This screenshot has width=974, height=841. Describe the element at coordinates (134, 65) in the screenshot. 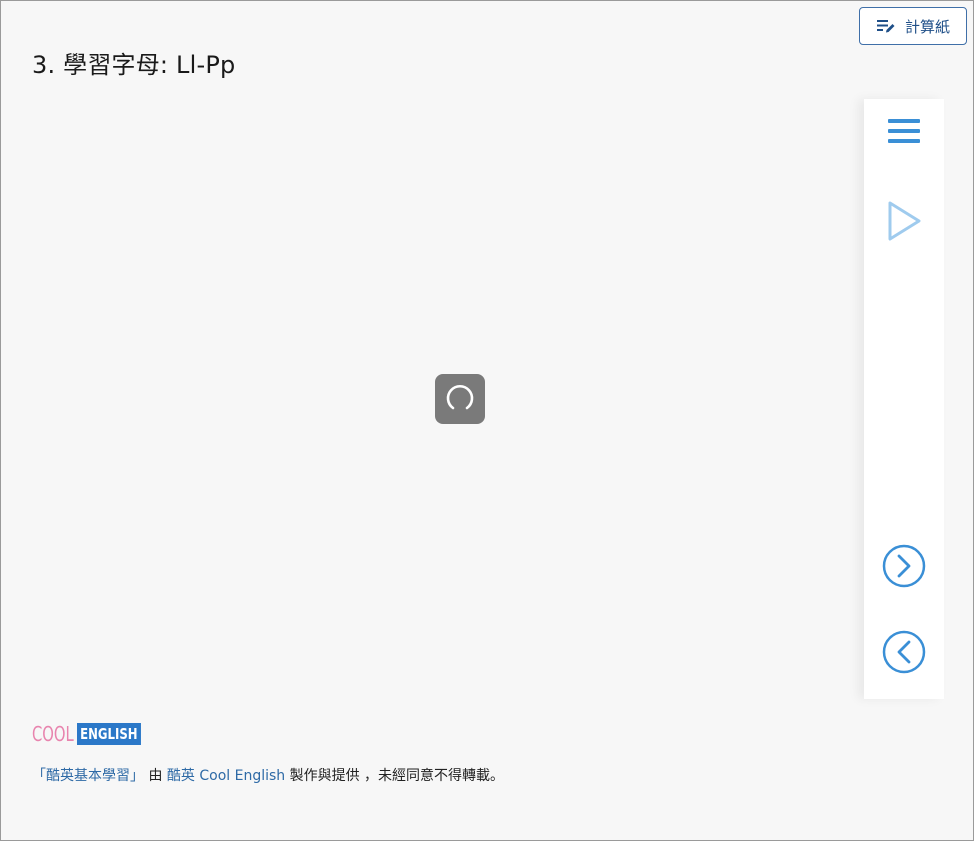

I see `page-title: 3. 學習字母: Ll-Pp` at that location.